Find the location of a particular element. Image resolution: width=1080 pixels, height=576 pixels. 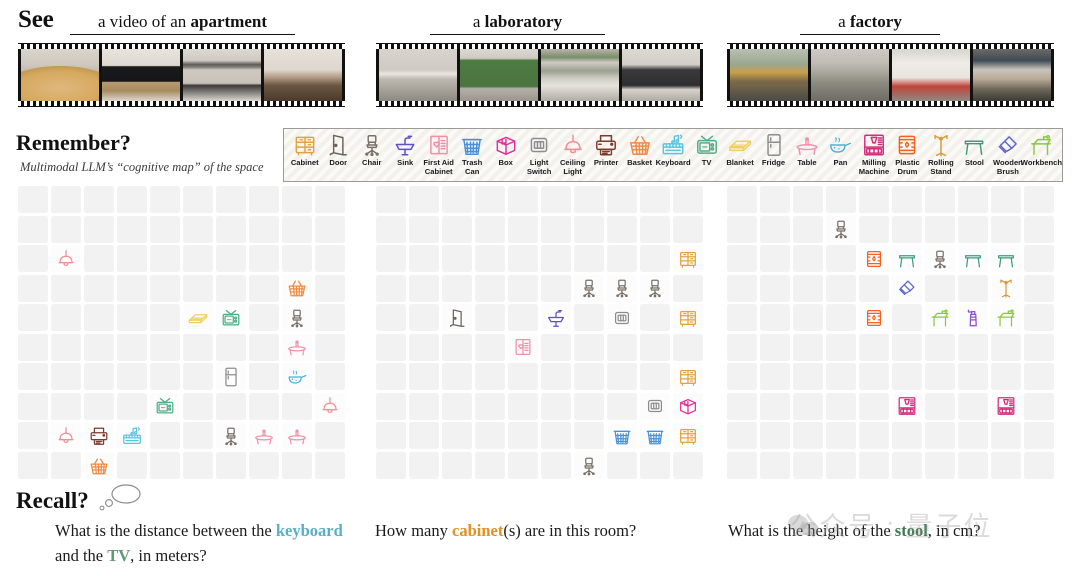

fridge-icon is located at coordinates (774, 145).